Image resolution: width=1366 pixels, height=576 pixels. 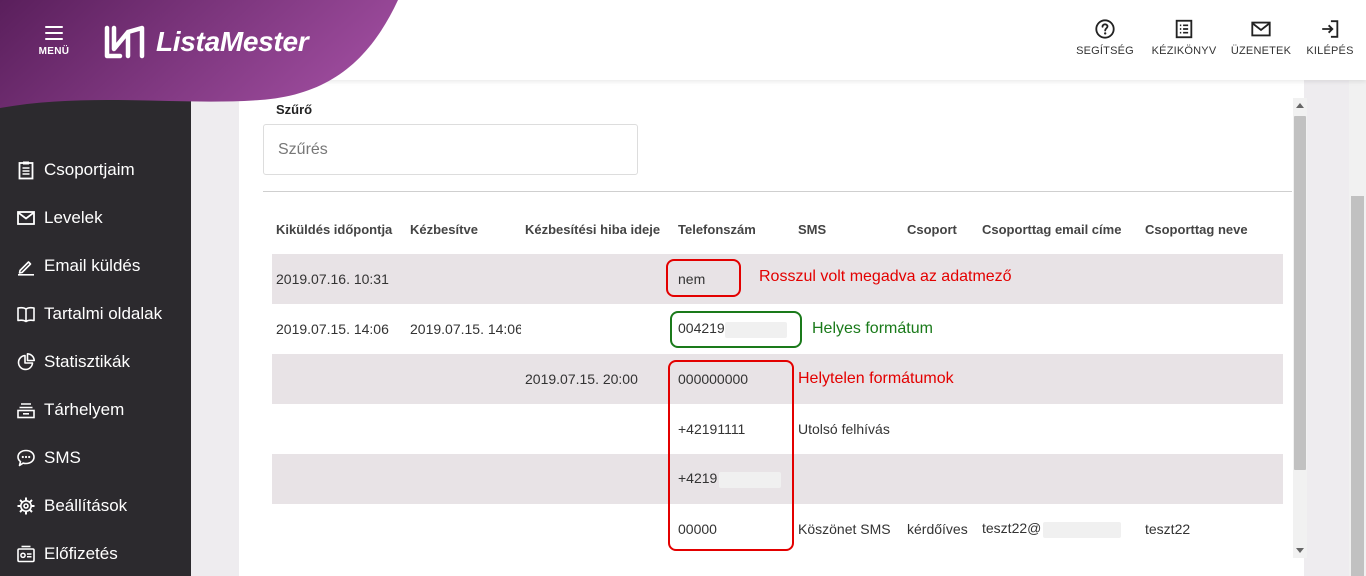 What do you see at coordinates (777, 191) in the screenshot?
I see `divider` at bounding box center [777, 191].